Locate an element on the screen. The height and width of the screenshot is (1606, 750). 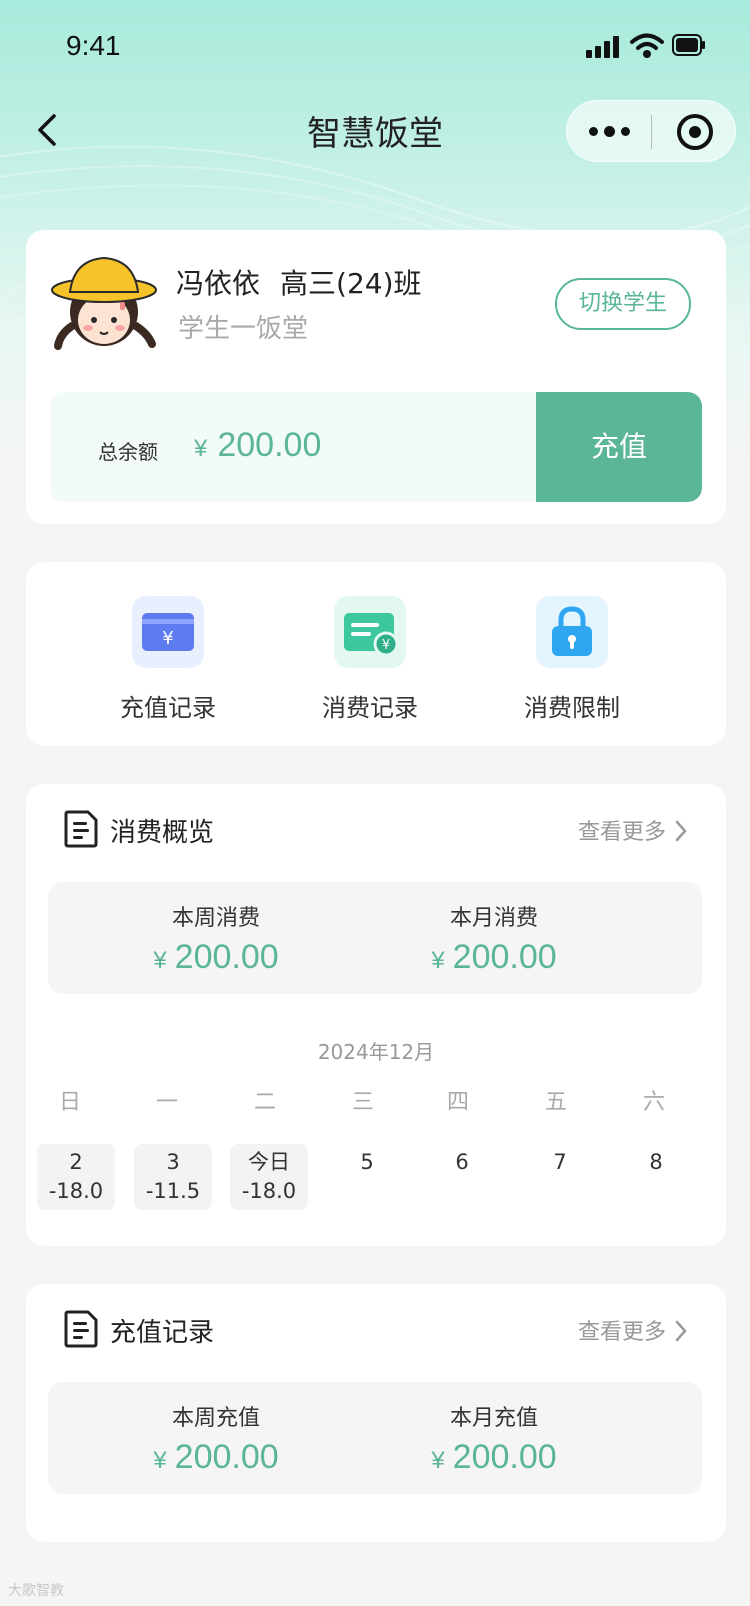
calendar-day: 3 -11.5 is located at coordinates (173, 1177).